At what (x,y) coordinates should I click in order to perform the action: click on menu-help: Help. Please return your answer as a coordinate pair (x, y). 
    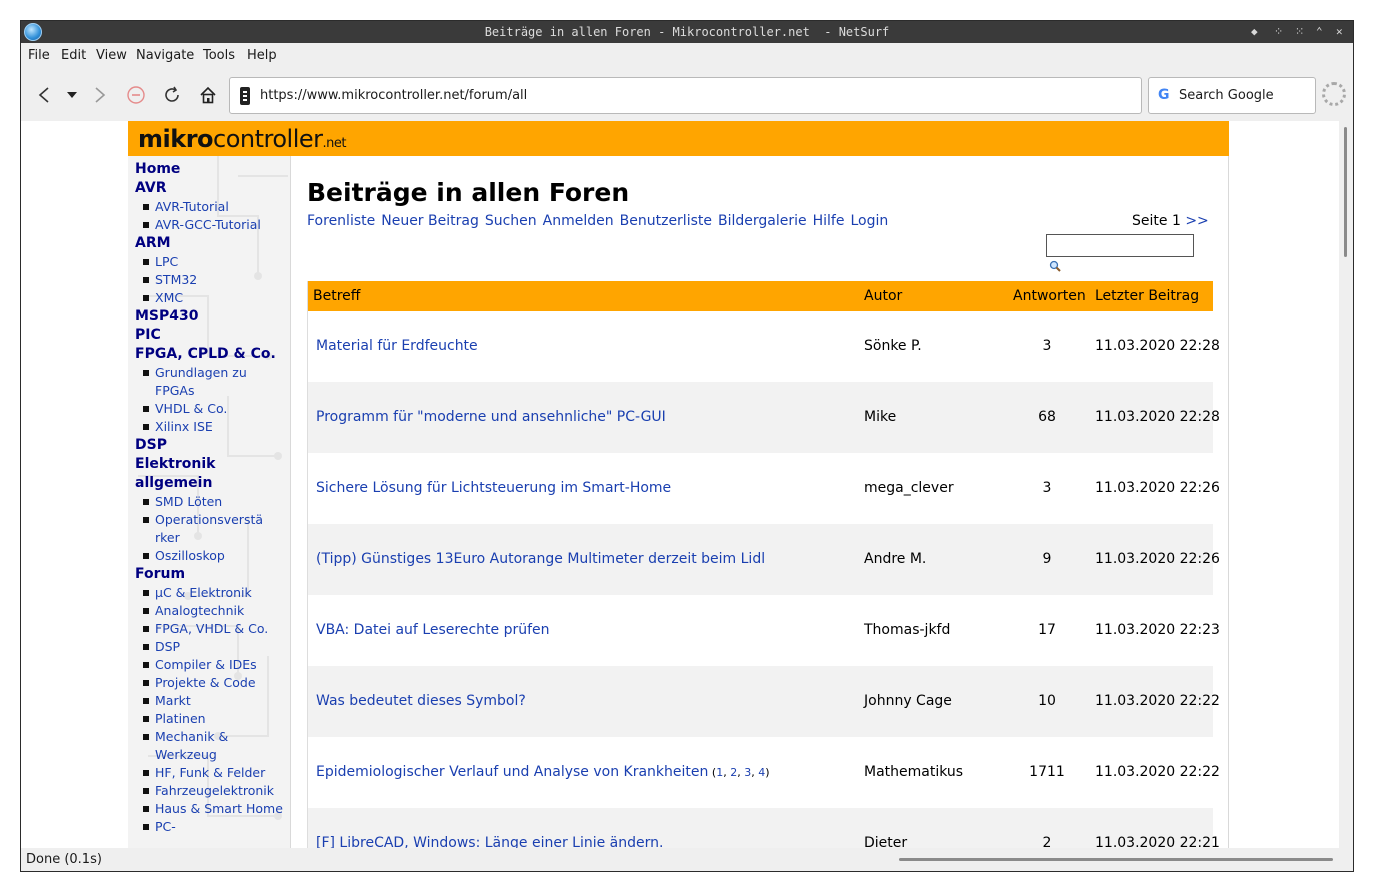
    Looking at the image, I should click on (262, 55).